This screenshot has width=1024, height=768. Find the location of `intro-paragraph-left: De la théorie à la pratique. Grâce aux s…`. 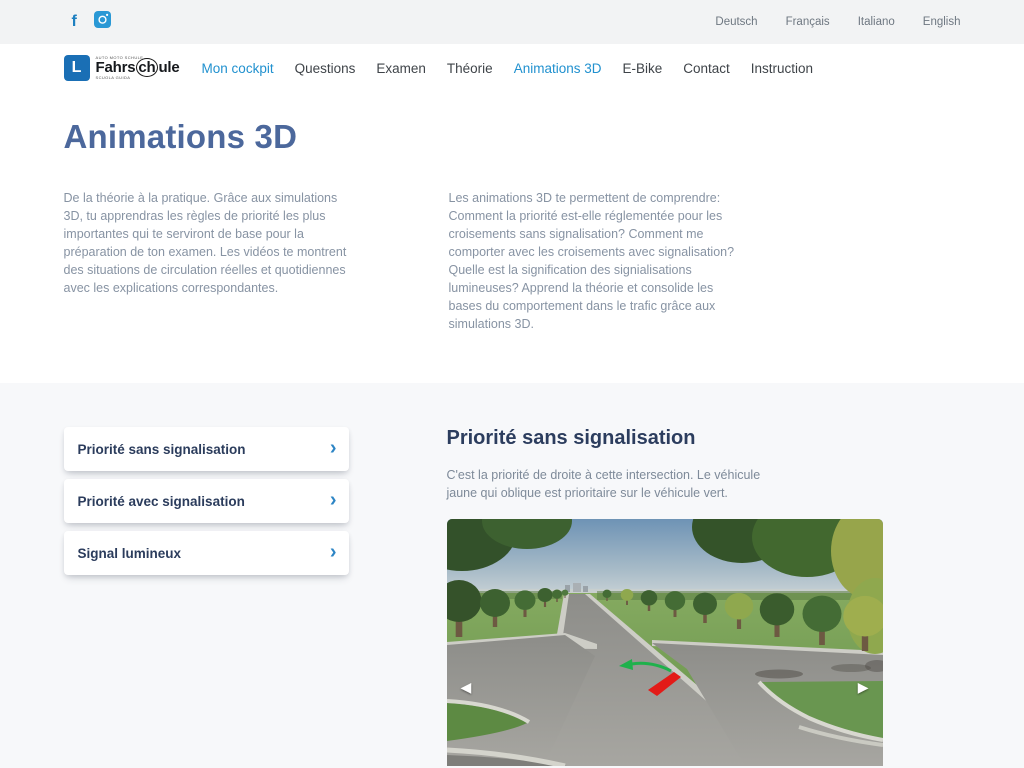

intro-paragraph-left: De la théorie à la pratique. Grâce aux s… is located at coordinates (205, 243).